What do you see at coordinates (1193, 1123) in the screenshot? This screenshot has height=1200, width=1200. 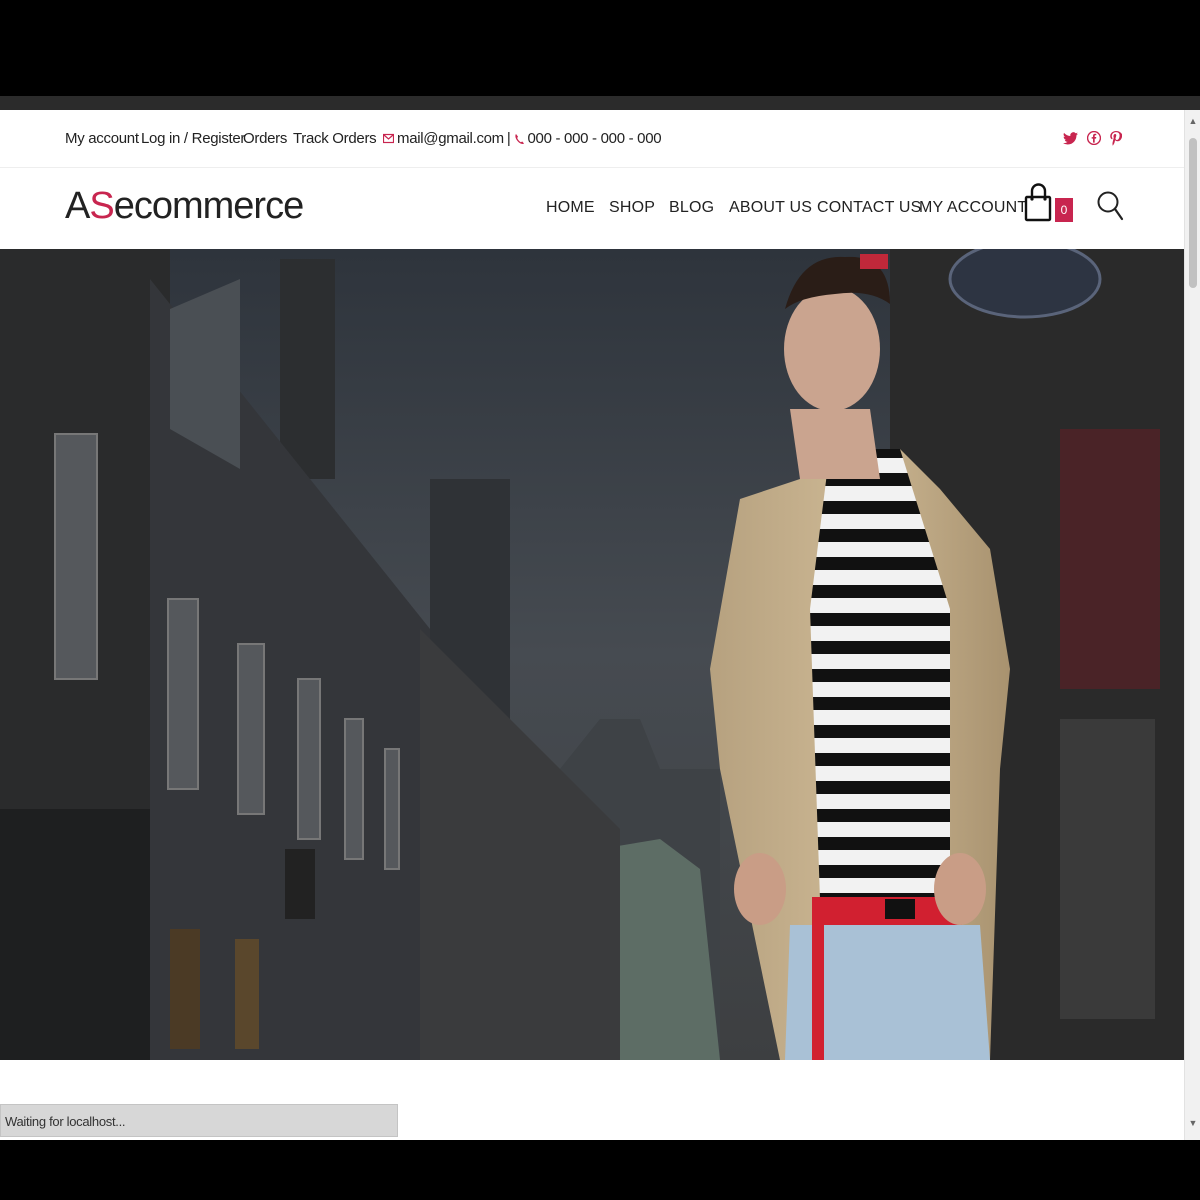 I see `scroll-down-arrow-icon: ▼` at bounding box center [1193, 1123].